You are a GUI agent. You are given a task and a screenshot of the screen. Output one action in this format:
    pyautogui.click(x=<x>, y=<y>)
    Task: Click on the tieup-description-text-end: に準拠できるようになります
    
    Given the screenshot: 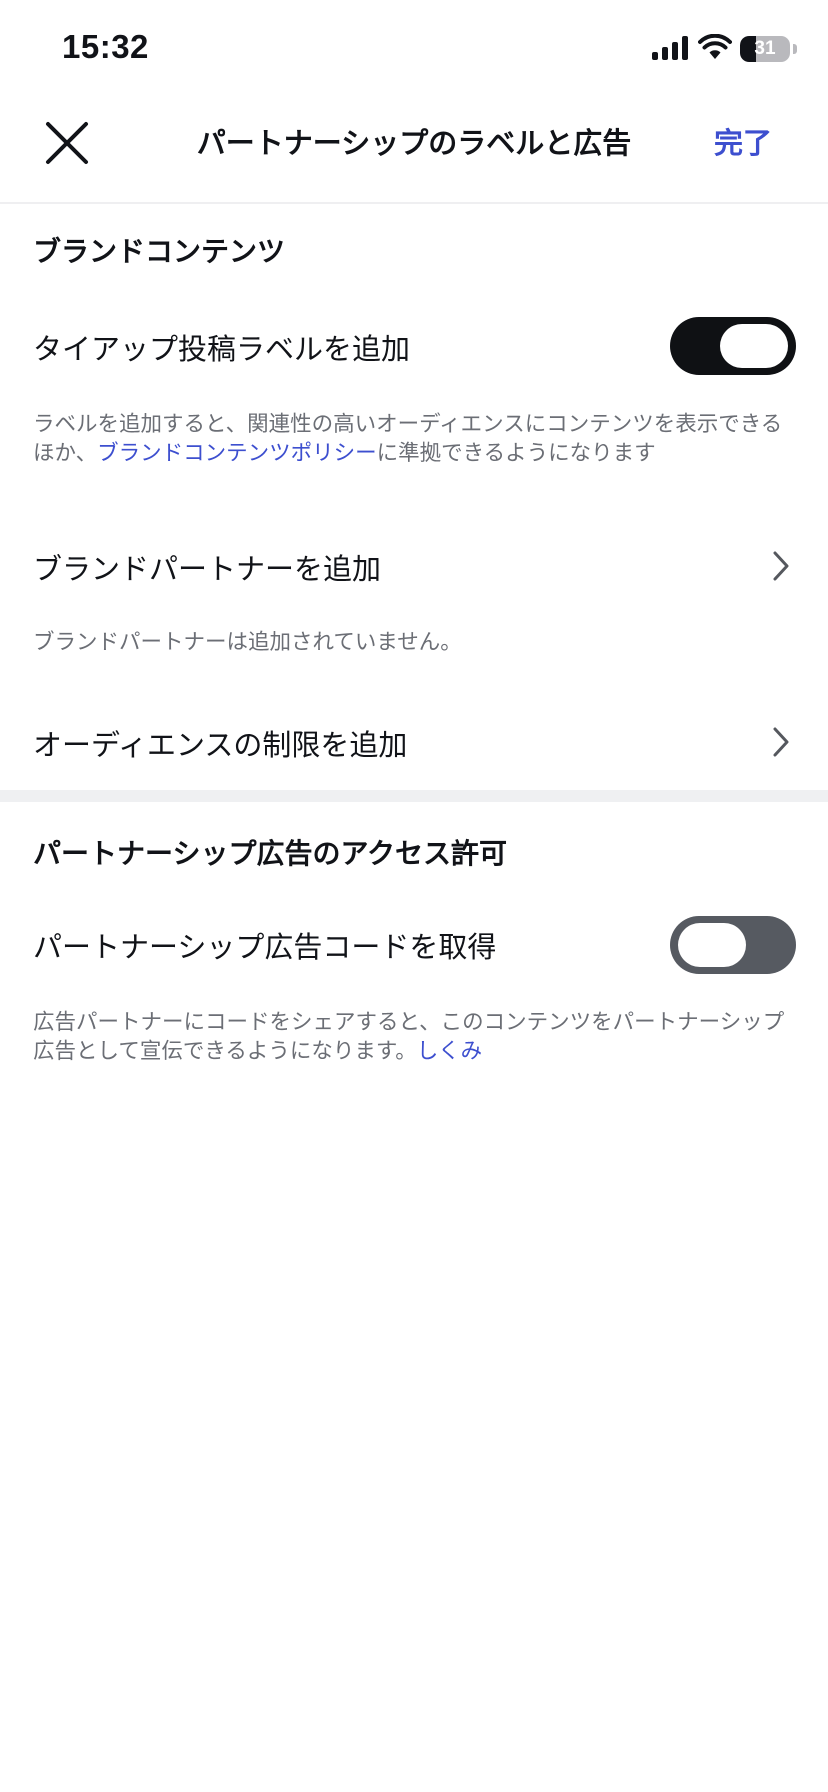 What is the action you would take?
    pyautogui.click(x=516, y=453)
    